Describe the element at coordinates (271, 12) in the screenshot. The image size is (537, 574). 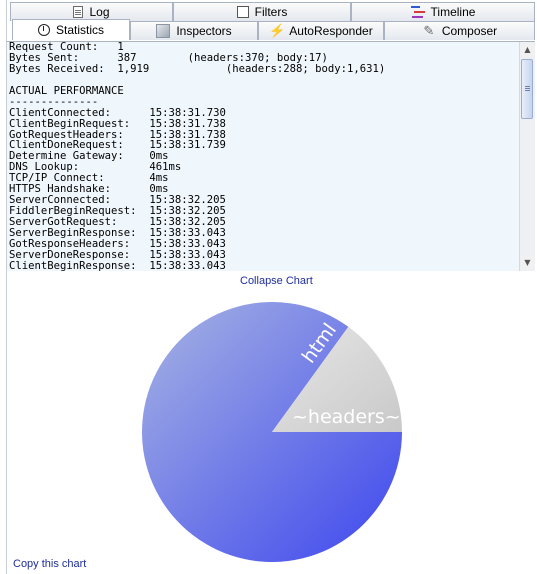
I see `tab-label: Filters` at that location.